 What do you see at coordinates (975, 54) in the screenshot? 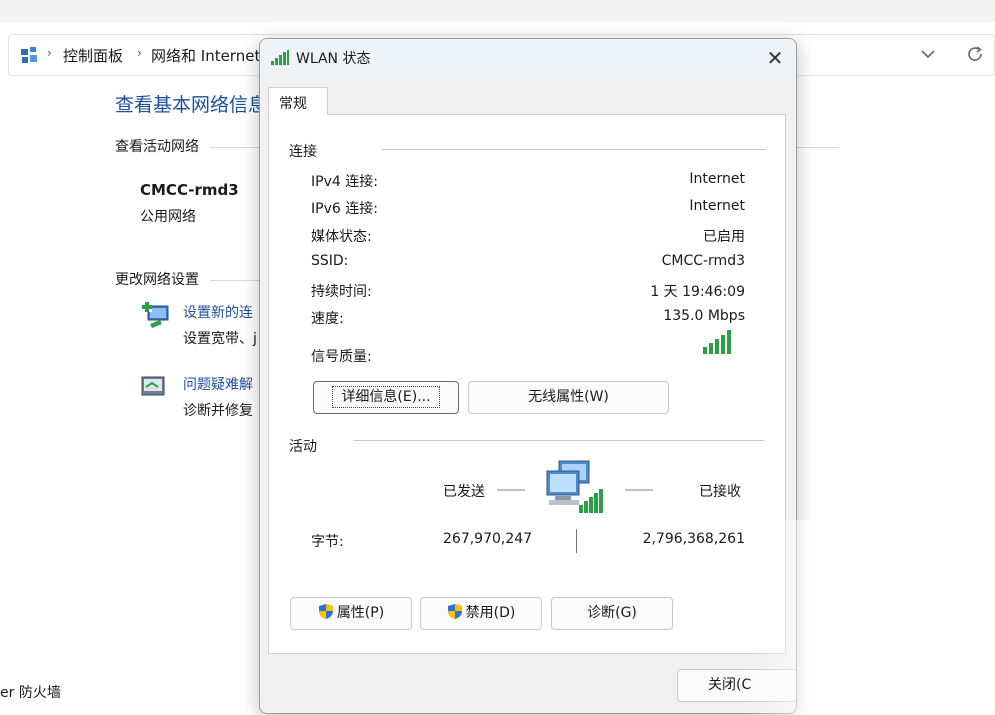
I see `refresh-icon` at bounding box center [975, 54].